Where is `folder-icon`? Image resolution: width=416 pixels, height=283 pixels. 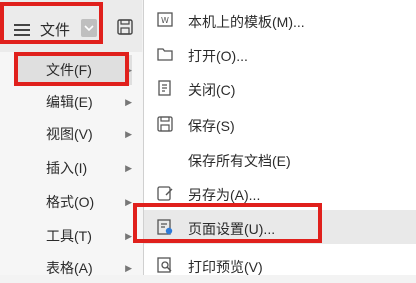 folder-icon is located at coordinates (165, 54).